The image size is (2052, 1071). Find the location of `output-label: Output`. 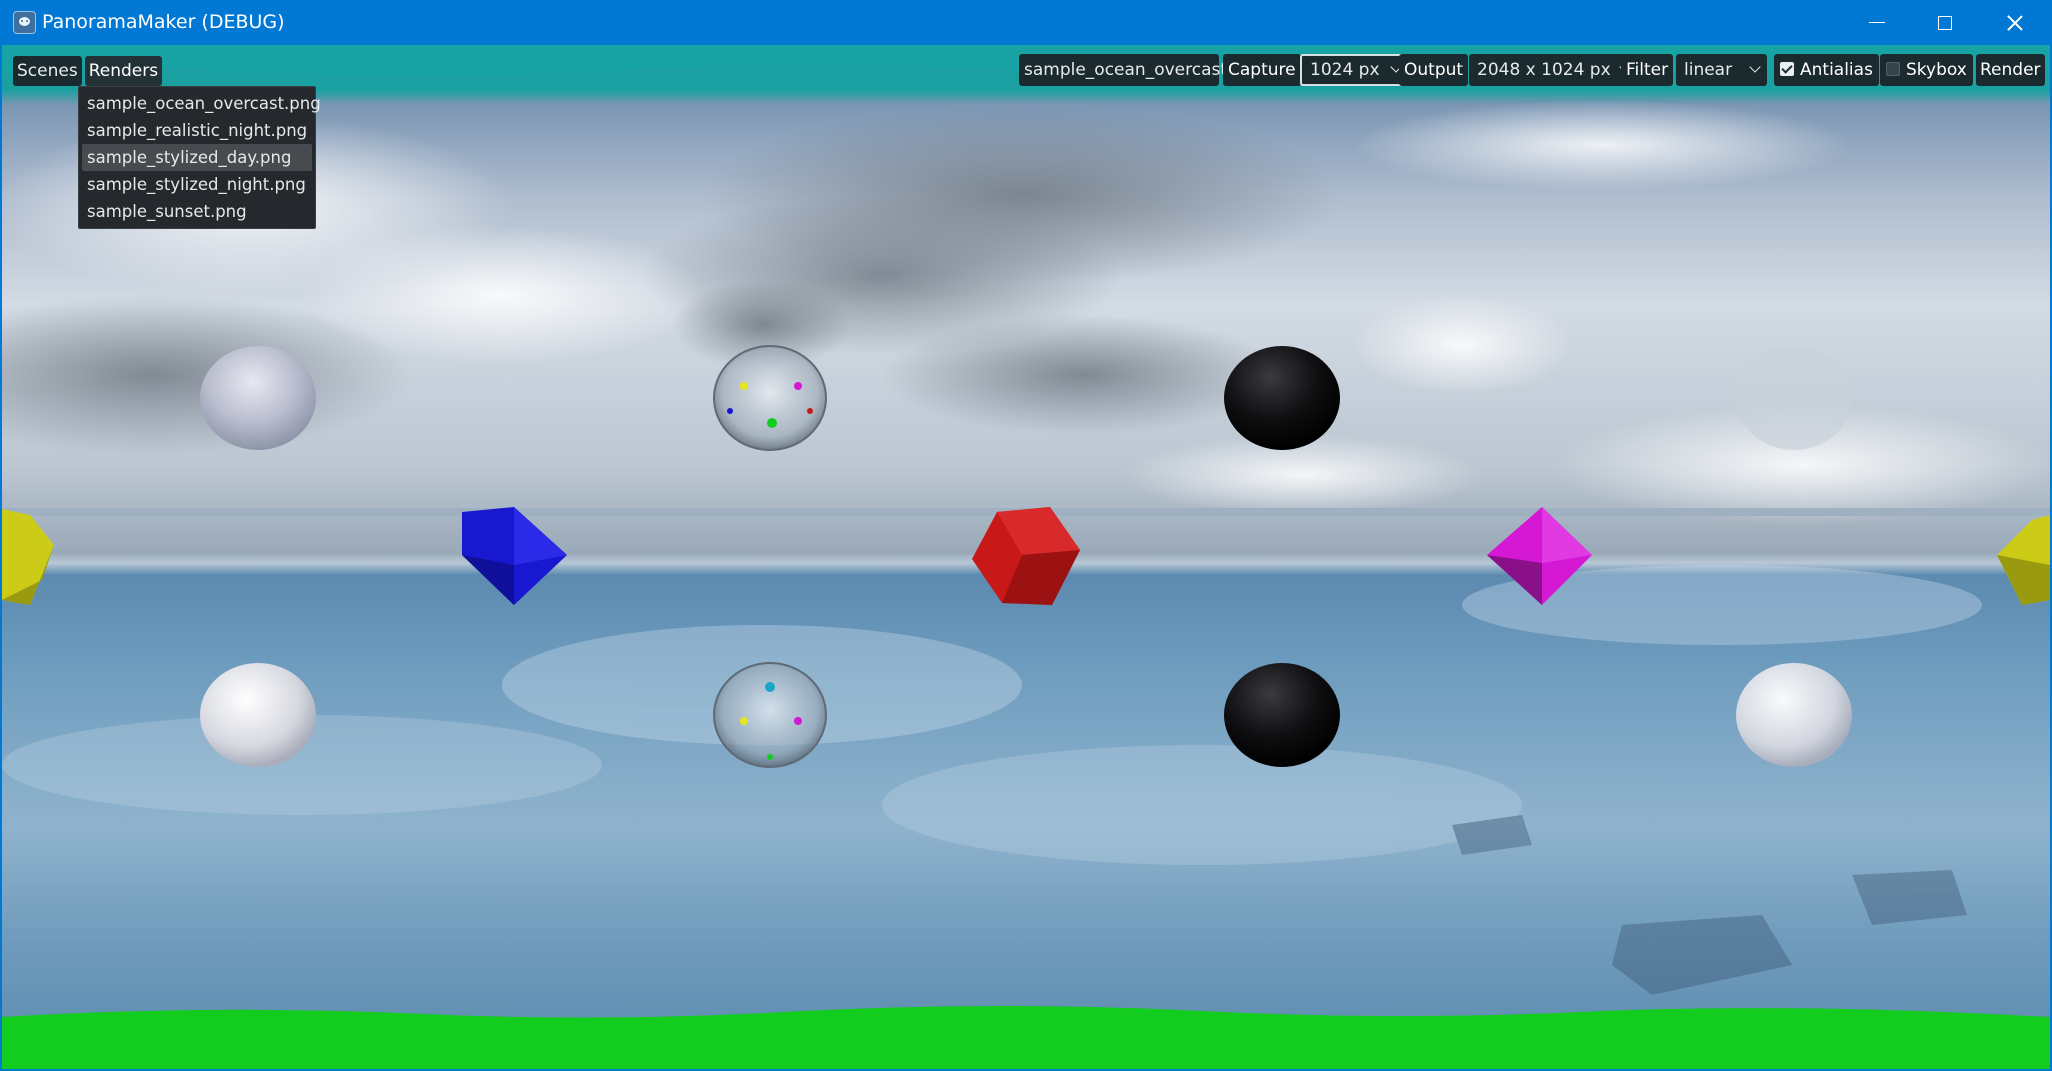

output-label: Output is located at coordinates (1434, 70).